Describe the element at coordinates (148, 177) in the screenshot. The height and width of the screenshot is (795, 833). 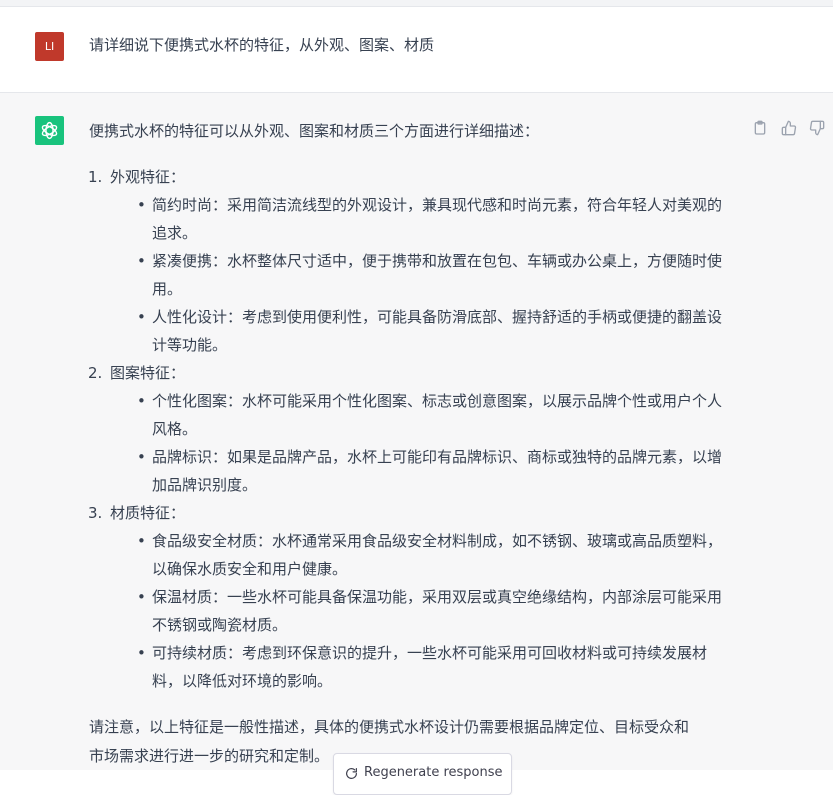
I see `section-title: 外观特征：` at that location.